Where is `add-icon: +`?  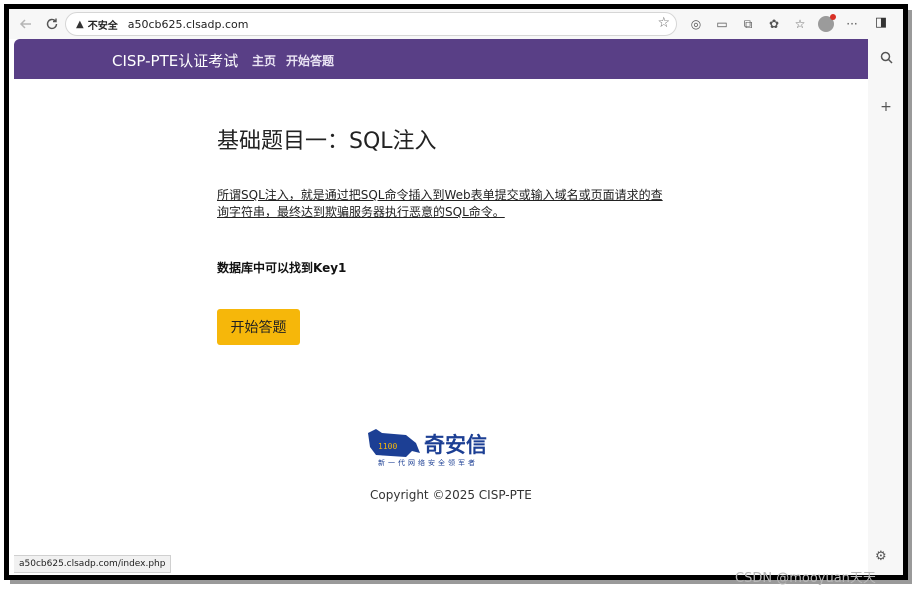
add-icon: + is located at coordinates (886, 109).